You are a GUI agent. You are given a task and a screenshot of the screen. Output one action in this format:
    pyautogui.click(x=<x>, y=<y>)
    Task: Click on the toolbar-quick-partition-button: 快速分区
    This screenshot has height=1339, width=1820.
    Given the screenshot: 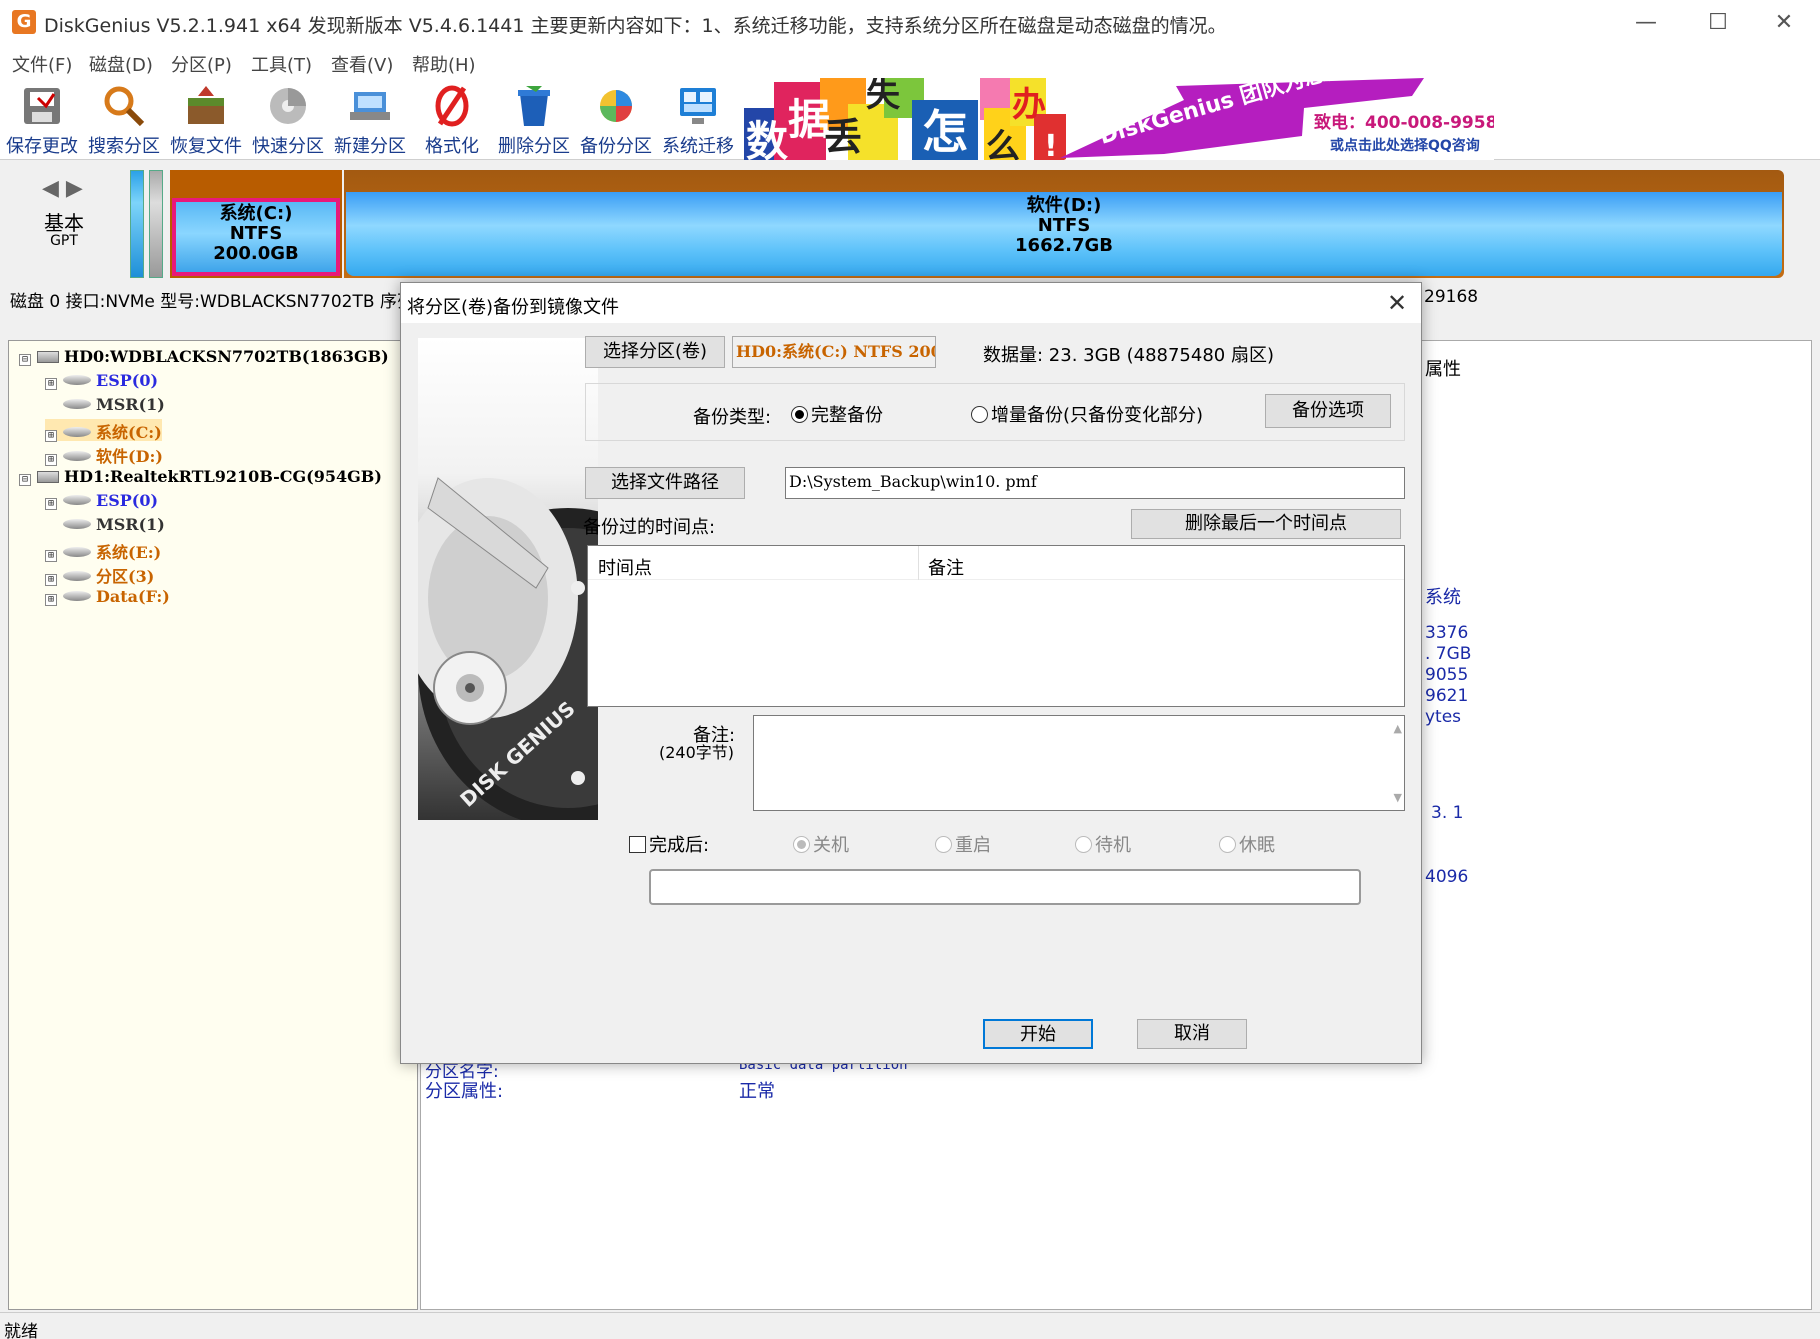 What is the action you would take?
    pyautogui.click(x=288, y=120)
    